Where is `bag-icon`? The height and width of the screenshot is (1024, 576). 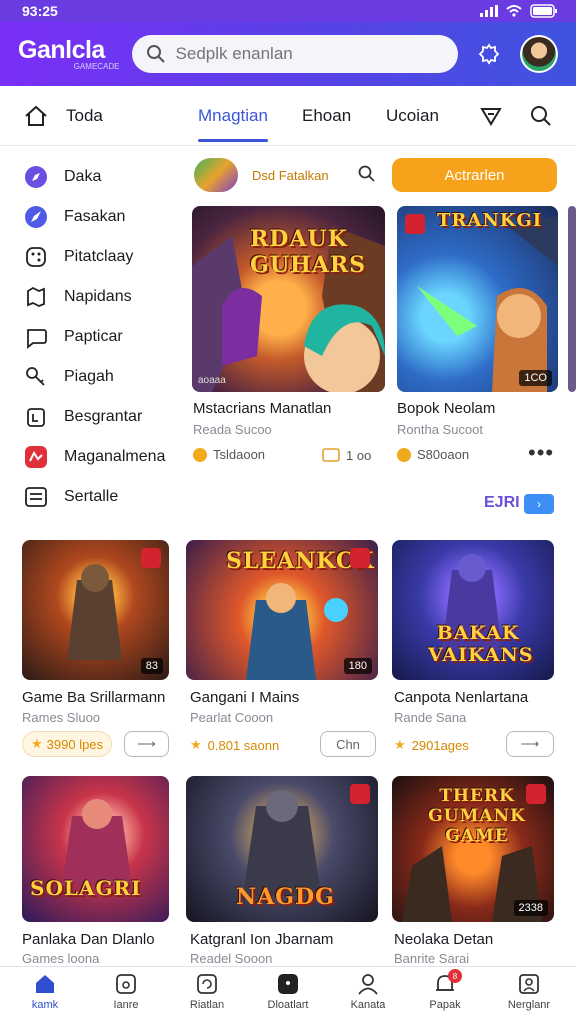
bag-icon is located at coordinates (36, 417).